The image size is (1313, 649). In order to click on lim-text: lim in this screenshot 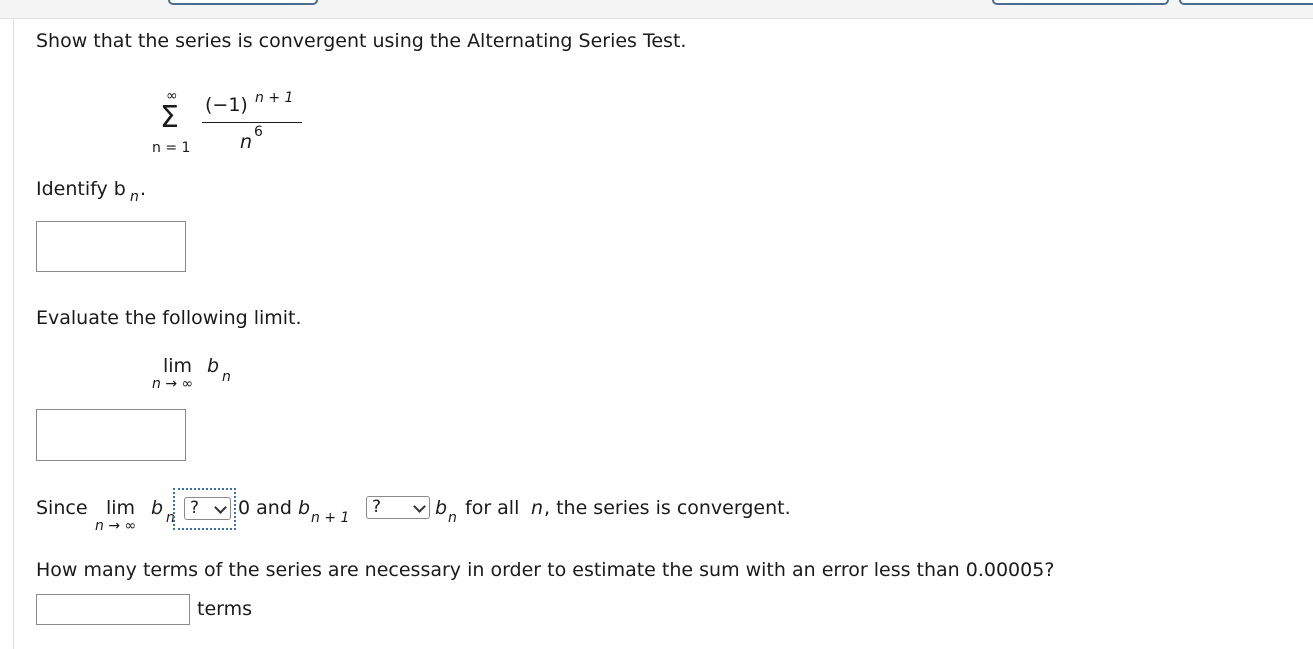, I will do `click(178, 366)`.